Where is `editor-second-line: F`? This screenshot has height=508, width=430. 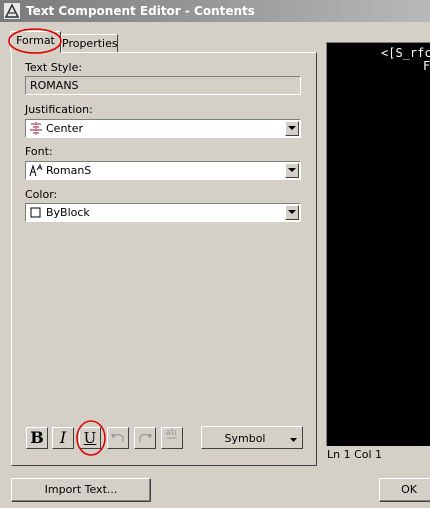
editor-second-line: F is located at coordinates (426, 66).